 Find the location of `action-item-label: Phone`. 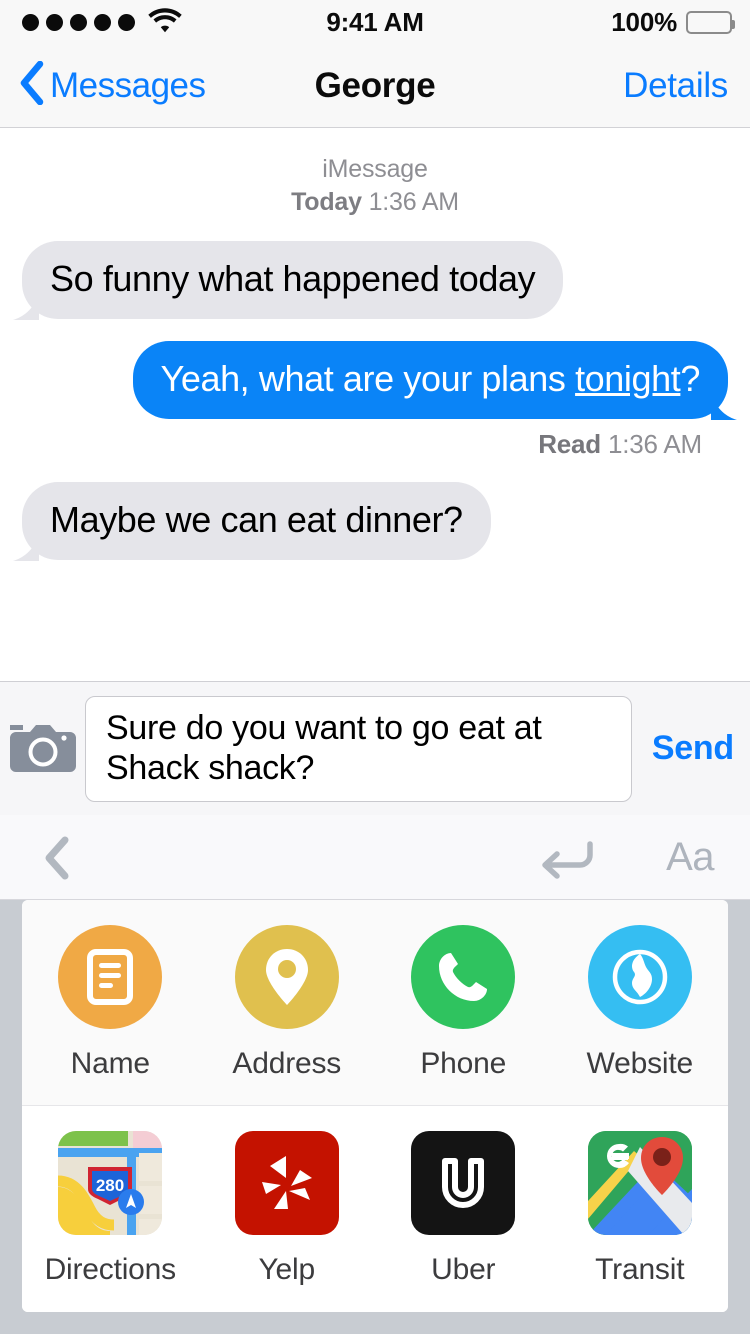

action-item-label: Phone is located at coordinates (463, 1063).